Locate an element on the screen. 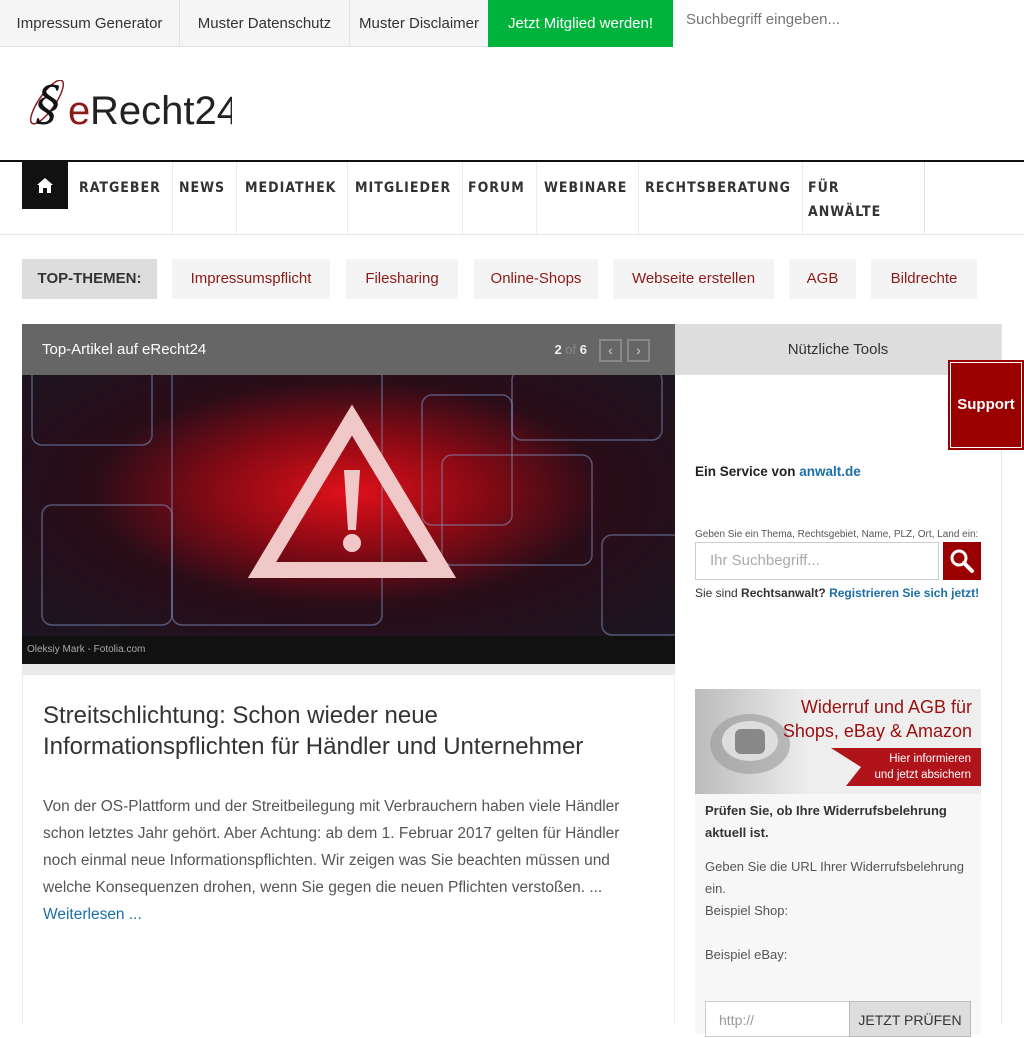 This screenshot has height=1038, width=1024. svg-text: Recht24 is located at coordinates (161, 111).